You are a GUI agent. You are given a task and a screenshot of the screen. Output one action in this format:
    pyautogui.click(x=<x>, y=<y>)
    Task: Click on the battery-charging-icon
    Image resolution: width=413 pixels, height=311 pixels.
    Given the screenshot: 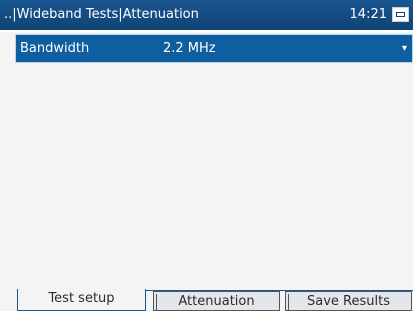 What is the action you would take?
    pyautogui.click(x=400, y=14)
    